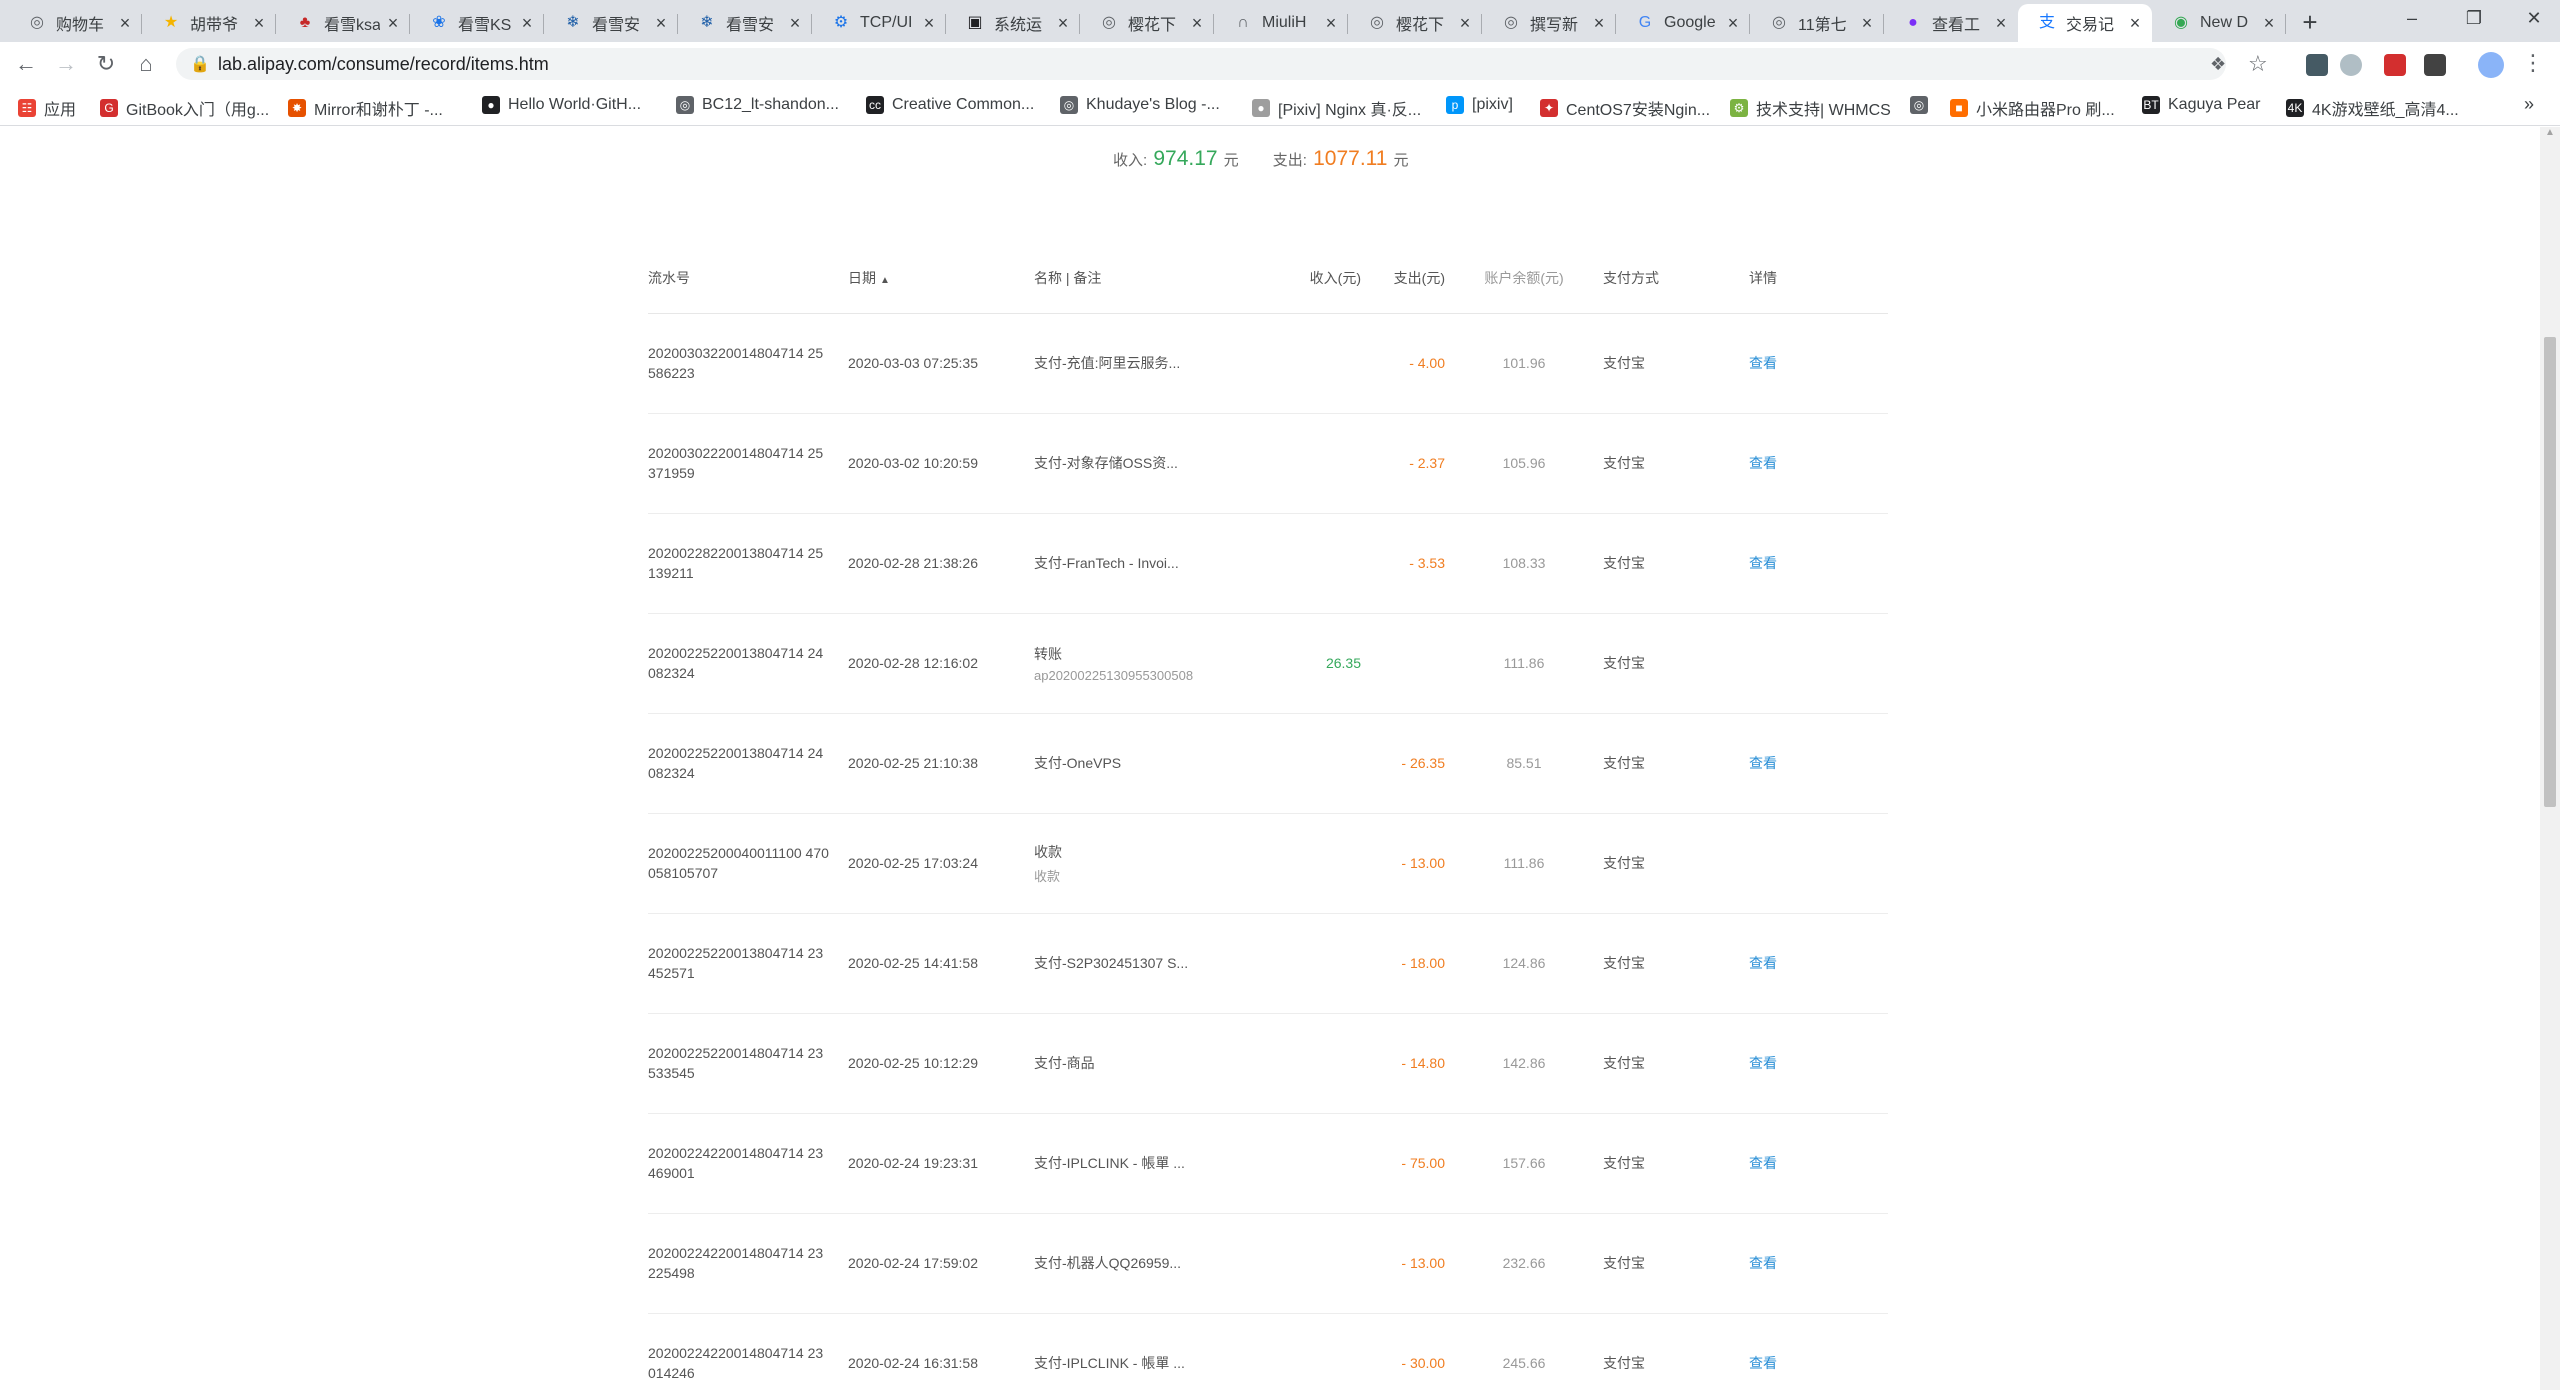 Image resolution: width=2560 pixels, height=1390 pixels. Describe the element at coordinates (1185, 158) in the screenshot. I see `income-total: 974.17` at that location.